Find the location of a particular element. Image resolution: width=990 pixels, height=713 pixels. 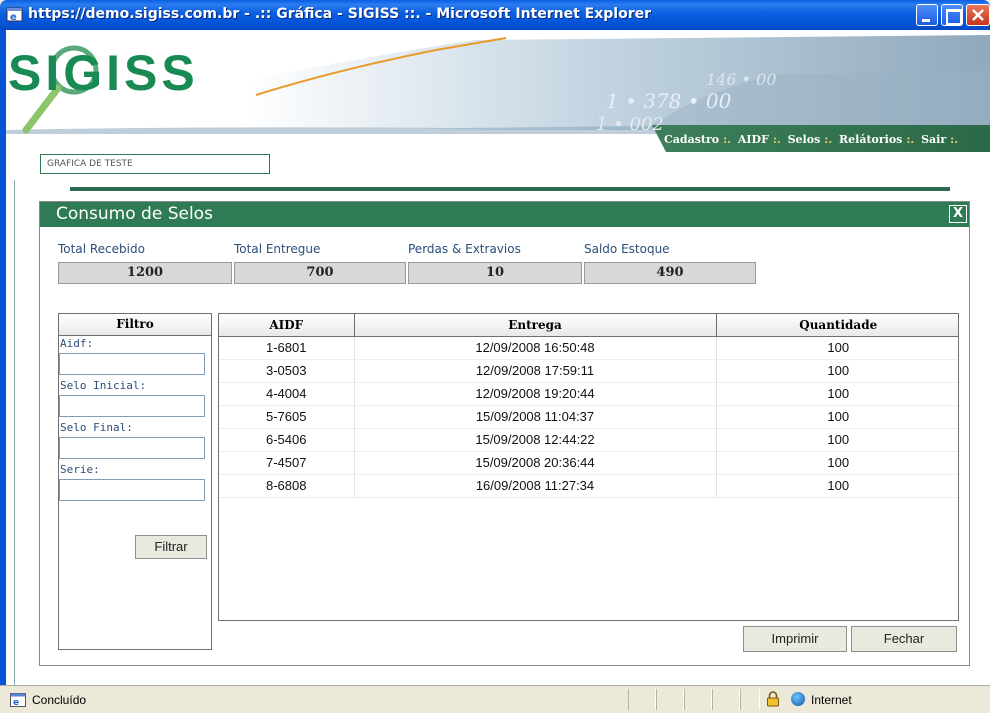

cell-entrega: 15/09/2008 11:04:37 is located at coordinates (535, 417).